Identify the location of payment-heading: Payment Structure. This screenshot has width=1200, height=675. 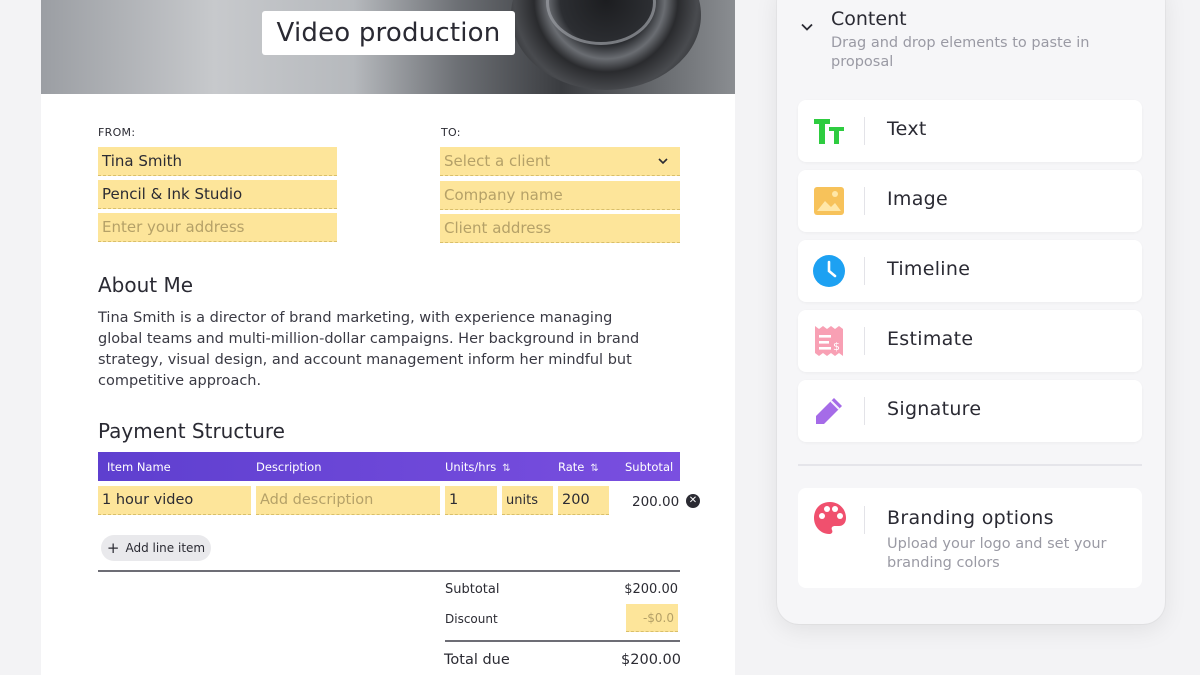
(191, 431).